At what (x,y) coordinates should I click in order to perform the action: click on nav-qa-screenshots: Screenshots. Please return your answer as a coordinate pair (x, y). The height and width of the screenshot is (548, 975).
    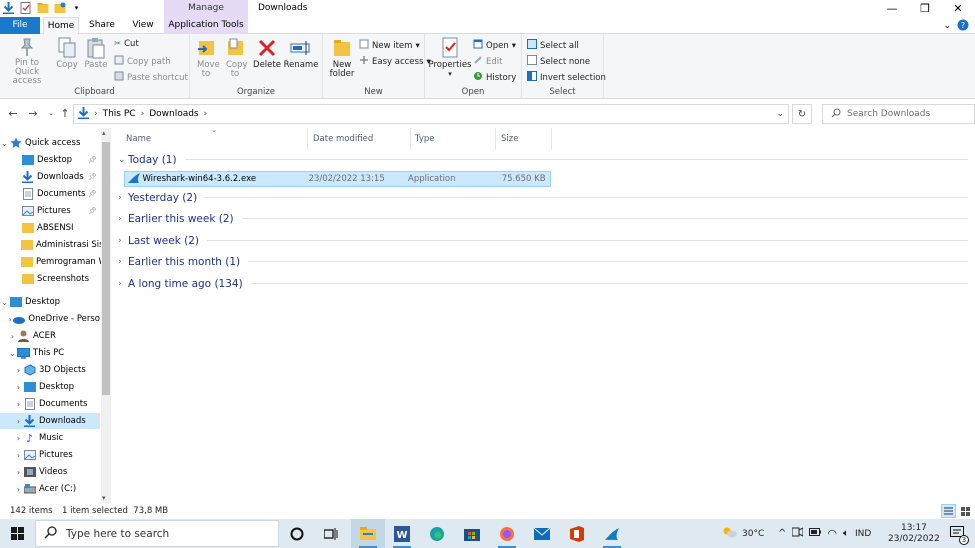
    Looking at the image, I should click on (50, 279).